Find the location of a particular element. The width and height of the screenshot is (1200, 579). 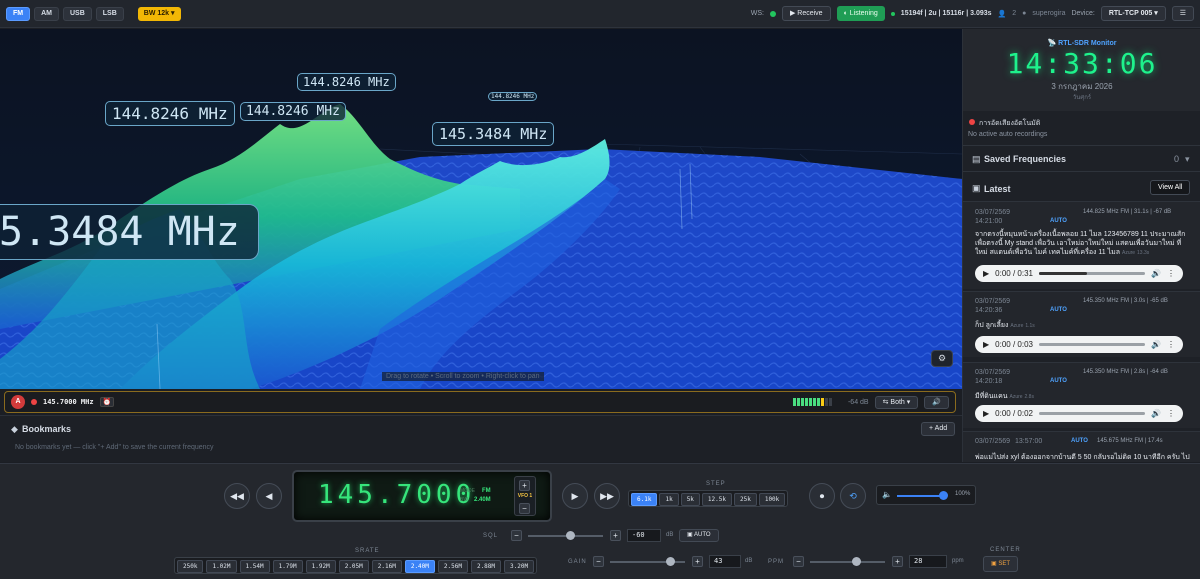

ppm-input: 28 is located at coordinates (928, 561).